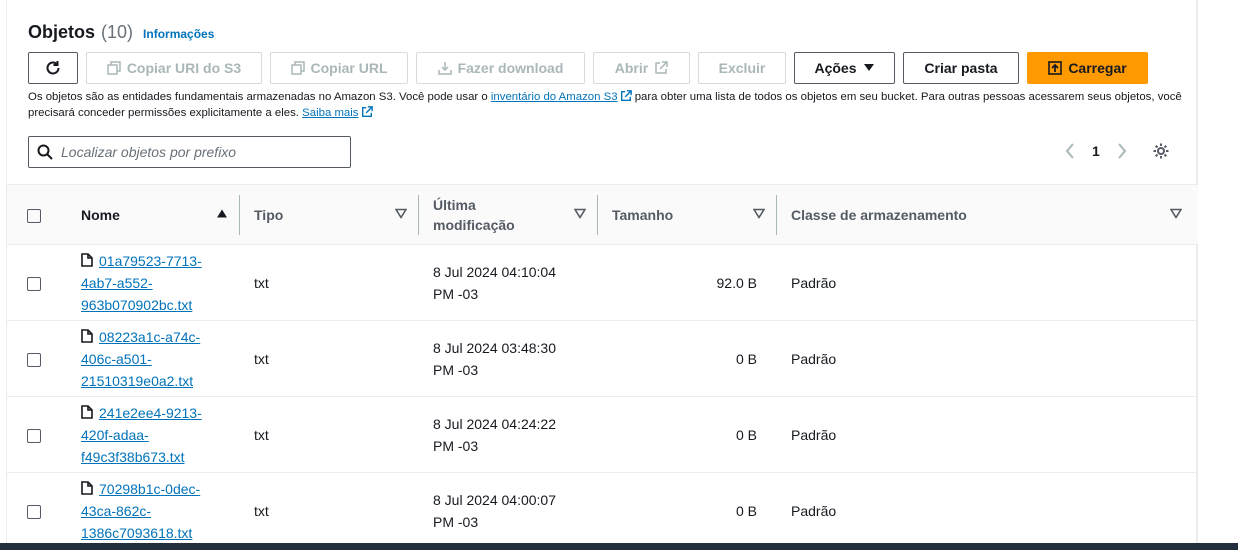 Image resolution: width=1238 pixels, height=550 pixels. Describe the element at coordinates (835, 68) in the screenshot. I see `actions-label: Ações` at that location.